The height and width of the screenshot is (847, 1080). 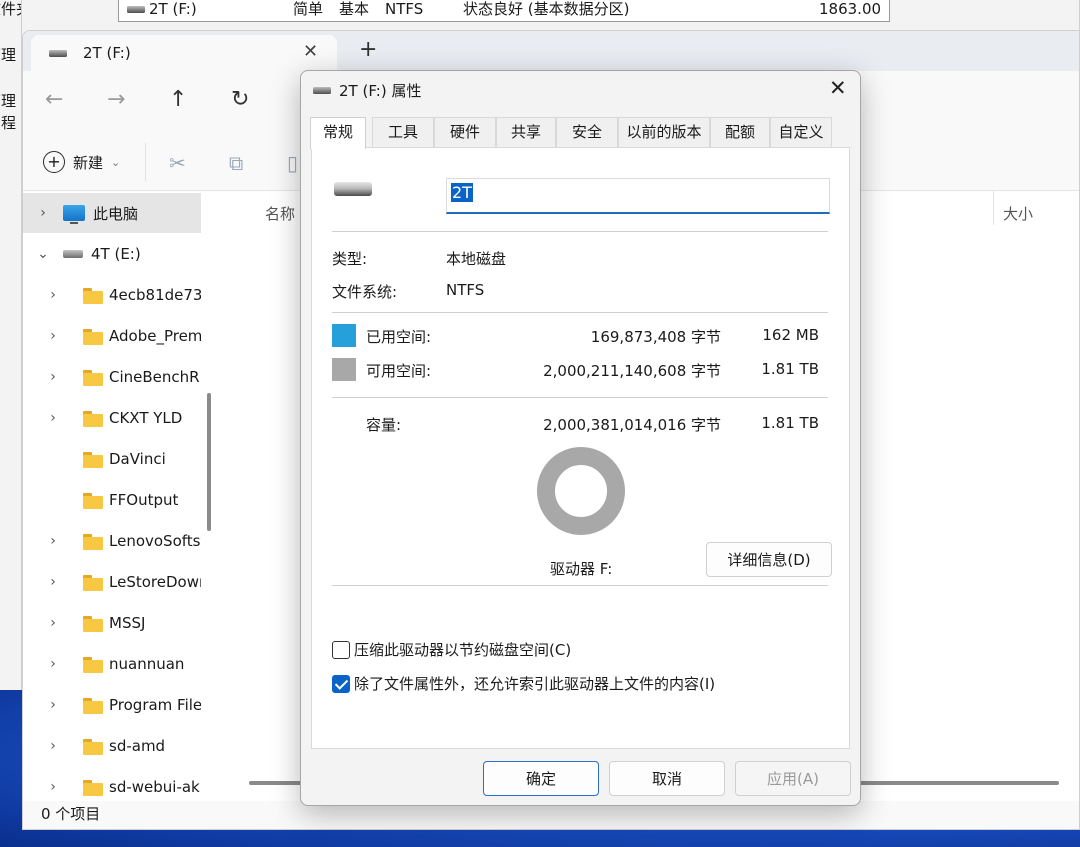 I want to click on nav-tree-label: LeStoreDownl, so click(x=155, y=582).